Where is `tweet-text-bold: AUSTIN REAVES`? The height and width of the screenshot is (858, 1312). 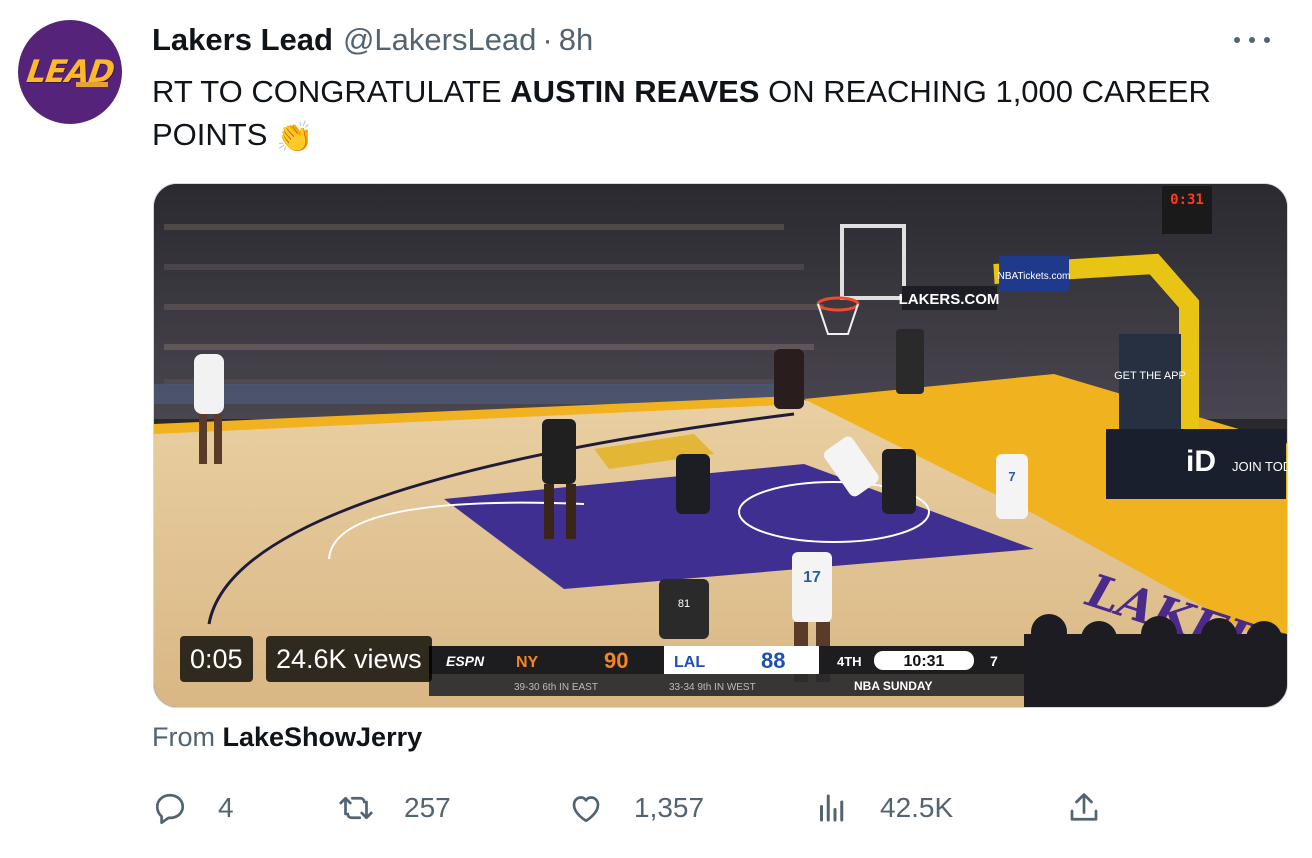 tweet-text-bold: AUSTIN REAVES is located at coordinates (635, 91).